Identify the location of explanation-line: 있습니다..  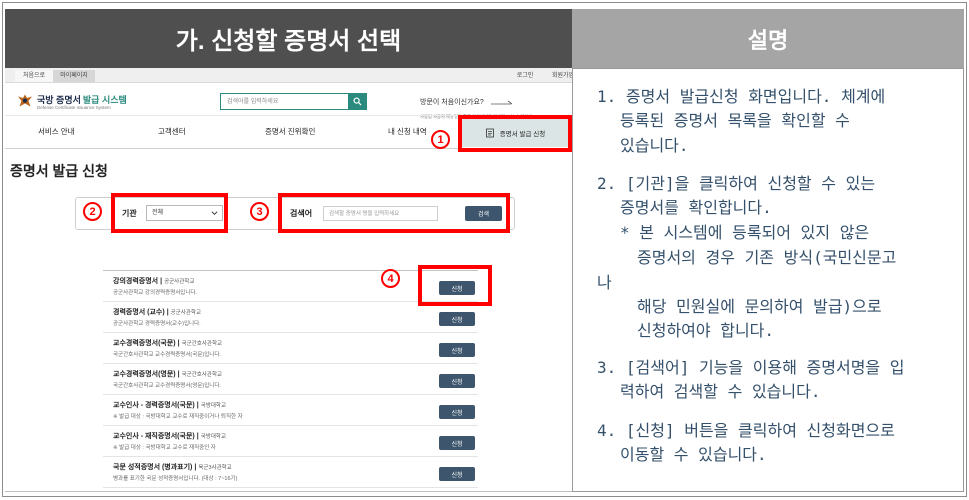
(654, 145).